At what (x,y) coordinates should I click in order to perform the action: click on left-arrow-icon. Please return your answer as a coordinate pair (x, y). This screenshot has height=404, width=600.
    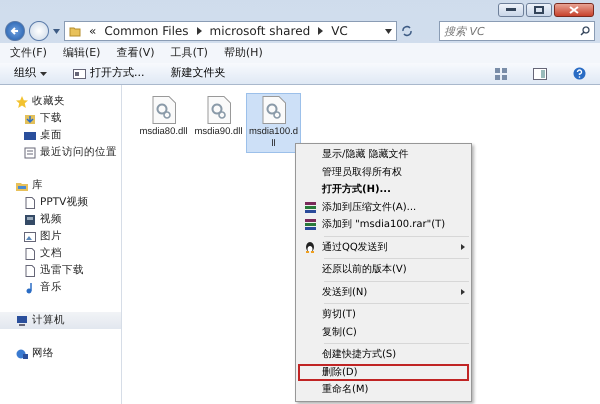
    Looking at the image, I should click on (15, 31).